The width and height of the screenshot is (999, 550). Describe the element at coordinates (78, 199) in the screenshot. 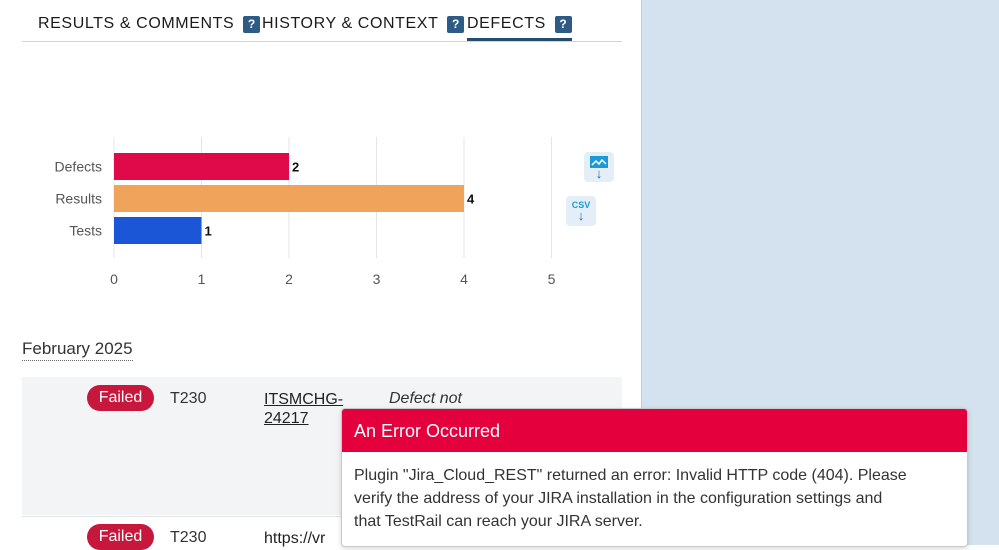

I see `category-label: Results` at that location.